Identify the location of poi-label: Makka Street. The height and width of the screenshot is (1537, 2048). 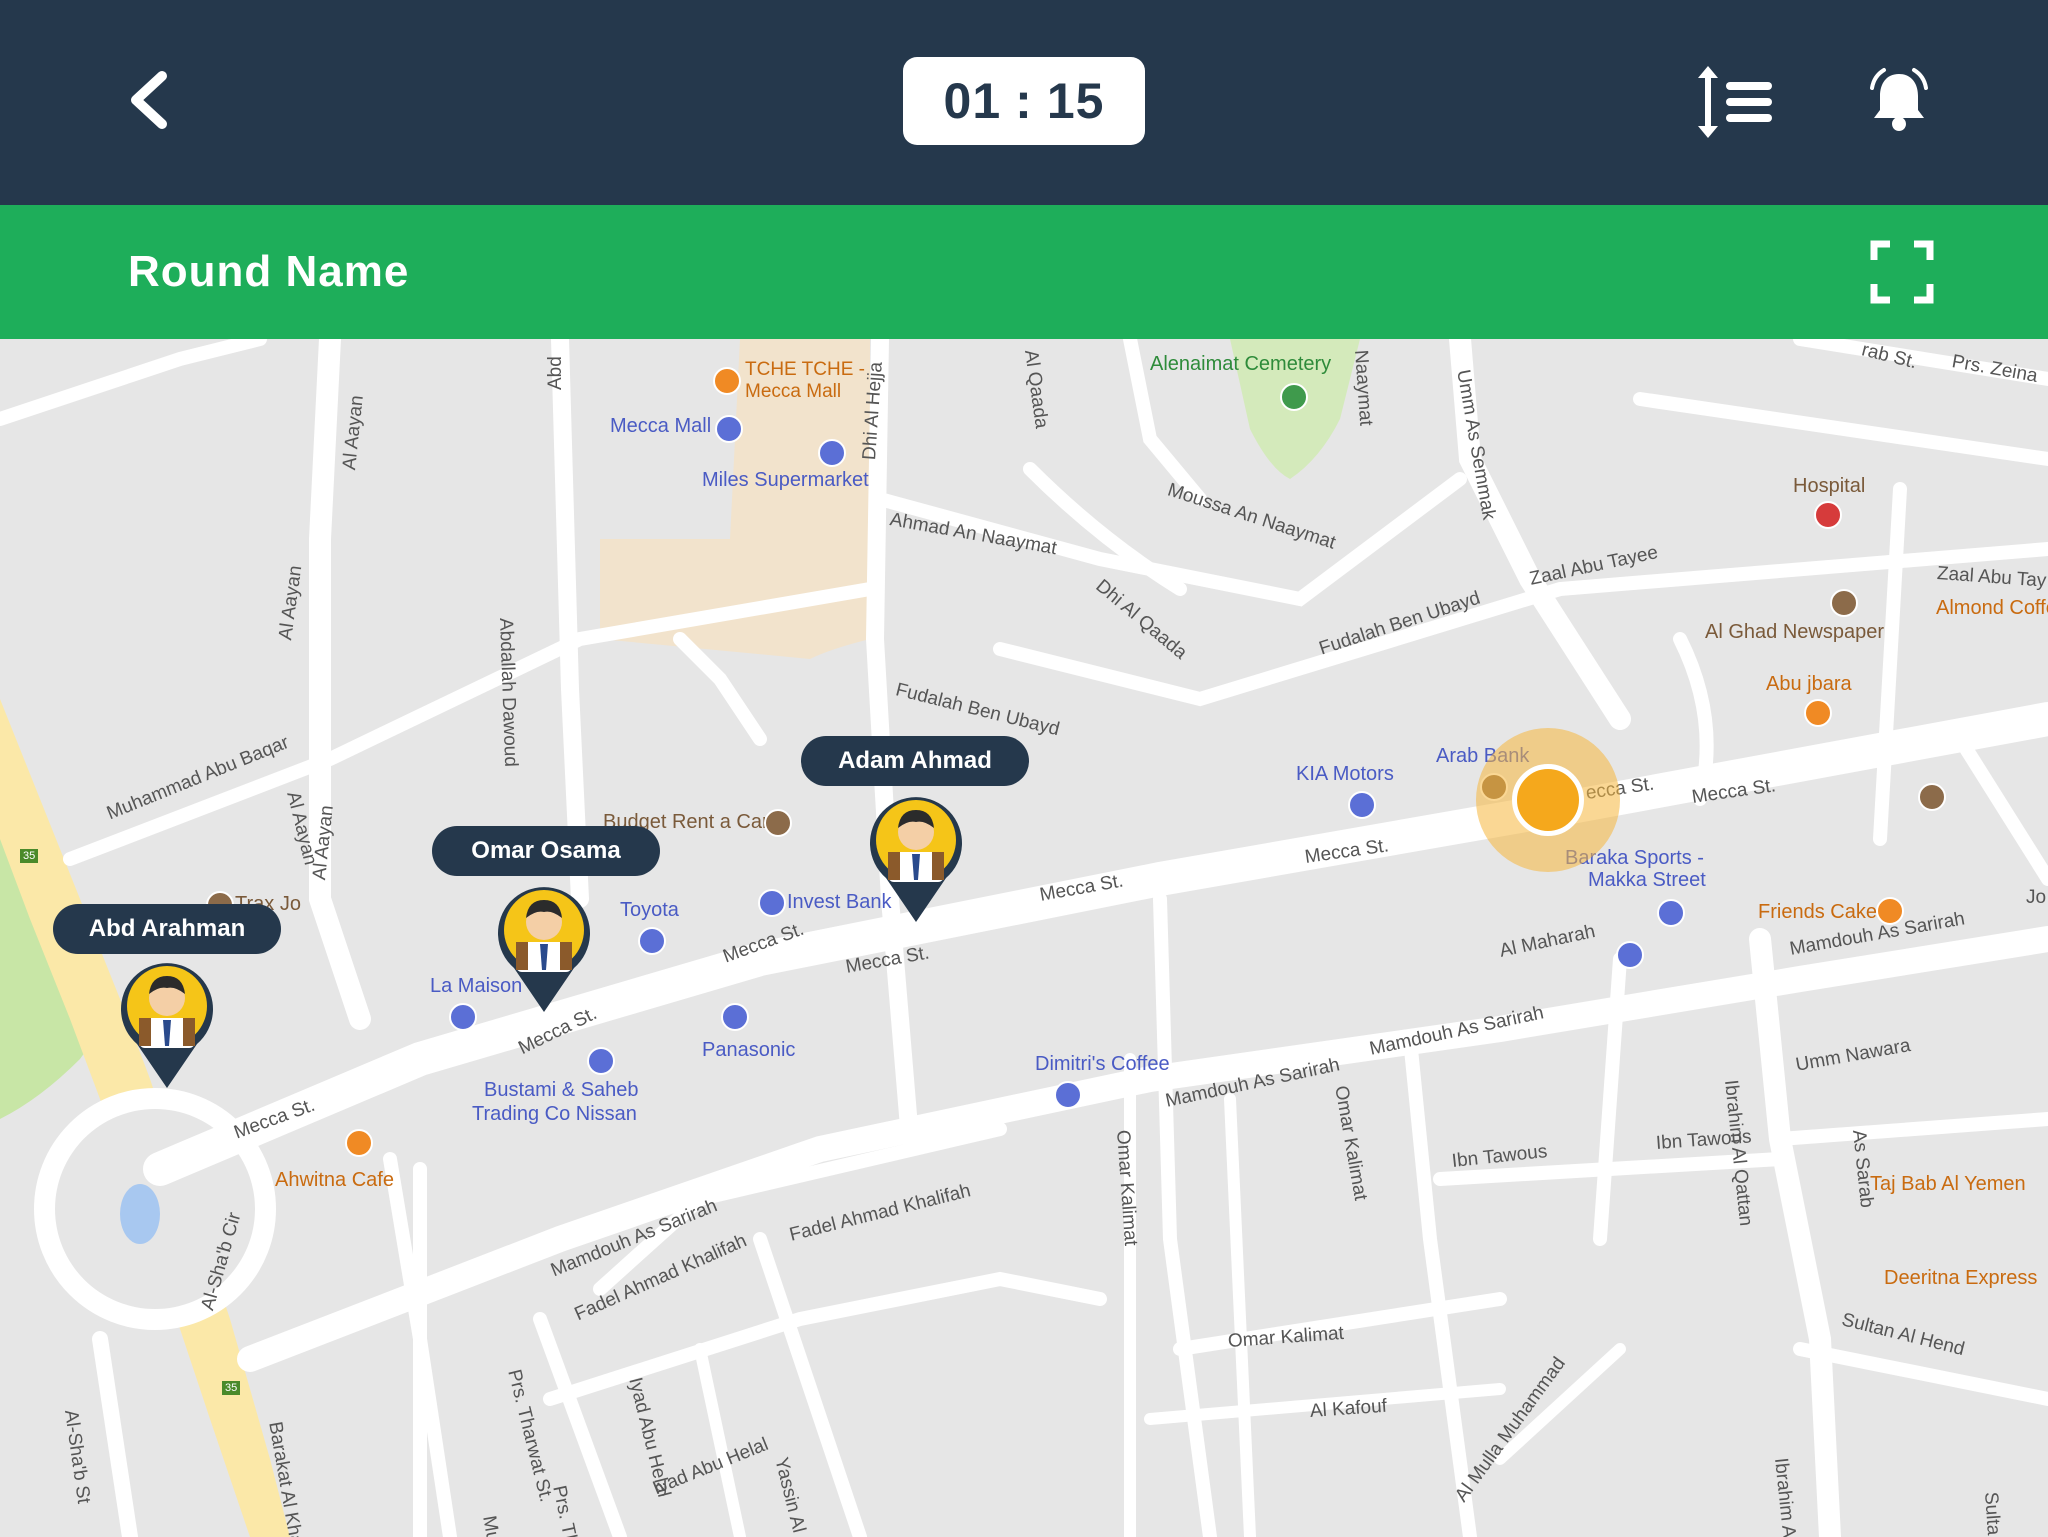
(1647, 880).